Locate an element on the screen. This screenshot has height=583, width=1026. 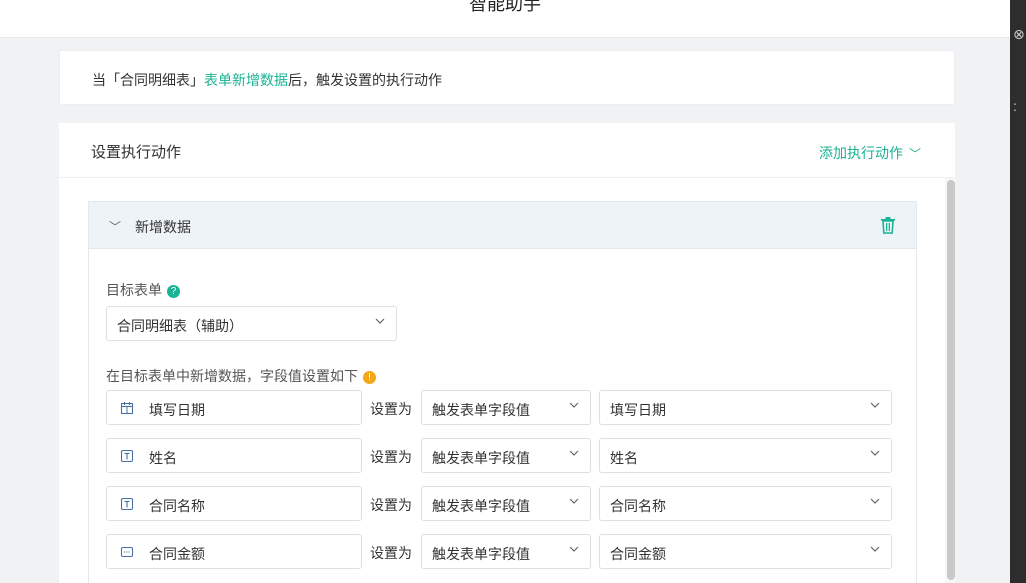
field-name: 合同名称 is located at coordinates (177, 506).